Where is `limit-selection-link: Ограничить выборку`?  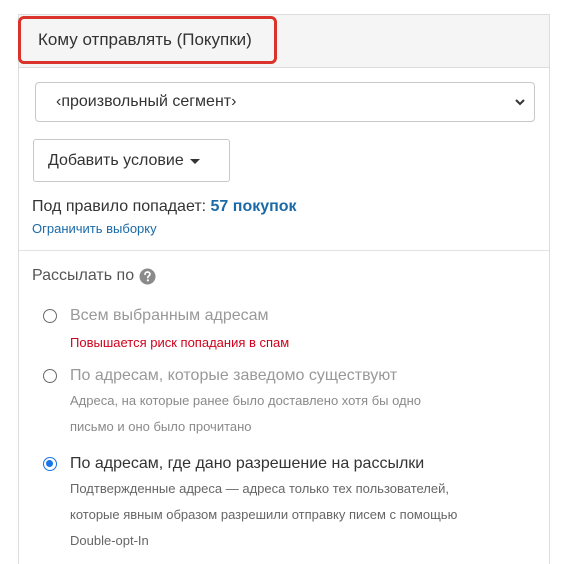 limit-selection-link: Ограничить выборку is located at coordinates (94, 228).